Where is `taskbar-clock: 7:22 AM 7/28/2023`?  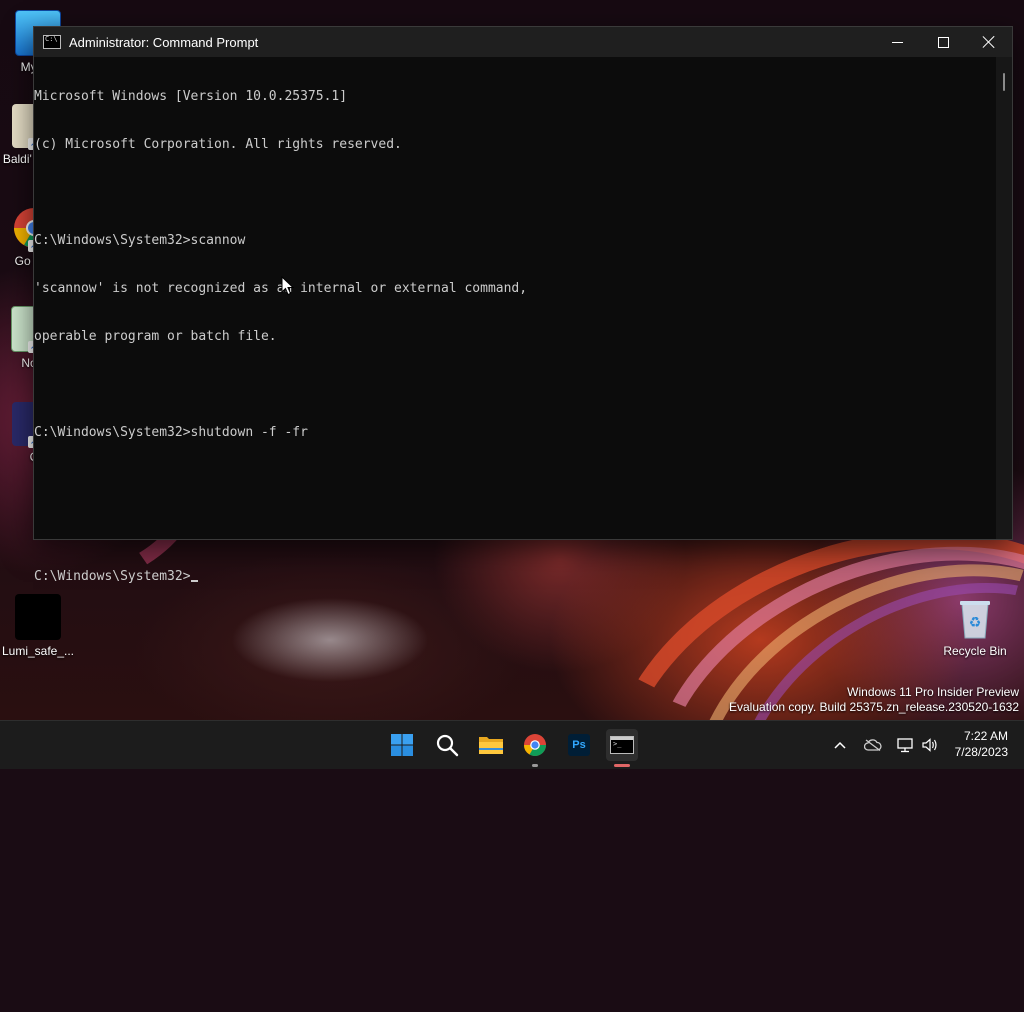 taskbar-clock: 7:22 AM 7/28/2023 is located at coordinates (981, 744).